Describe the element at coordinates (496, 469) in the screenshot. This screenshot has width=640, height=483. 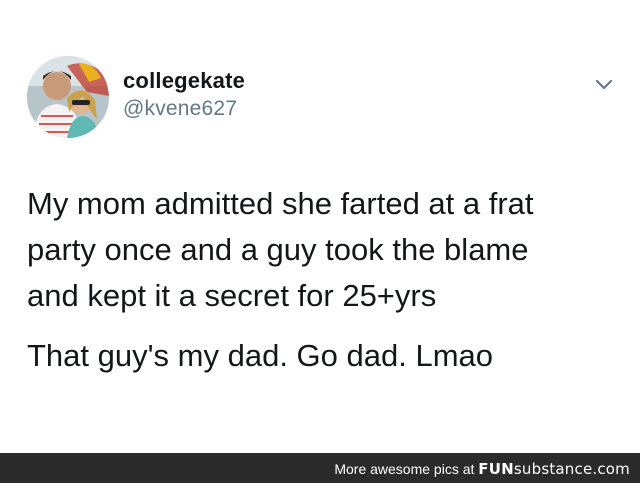
I see `footer-brand-strong: FUN` at that location.